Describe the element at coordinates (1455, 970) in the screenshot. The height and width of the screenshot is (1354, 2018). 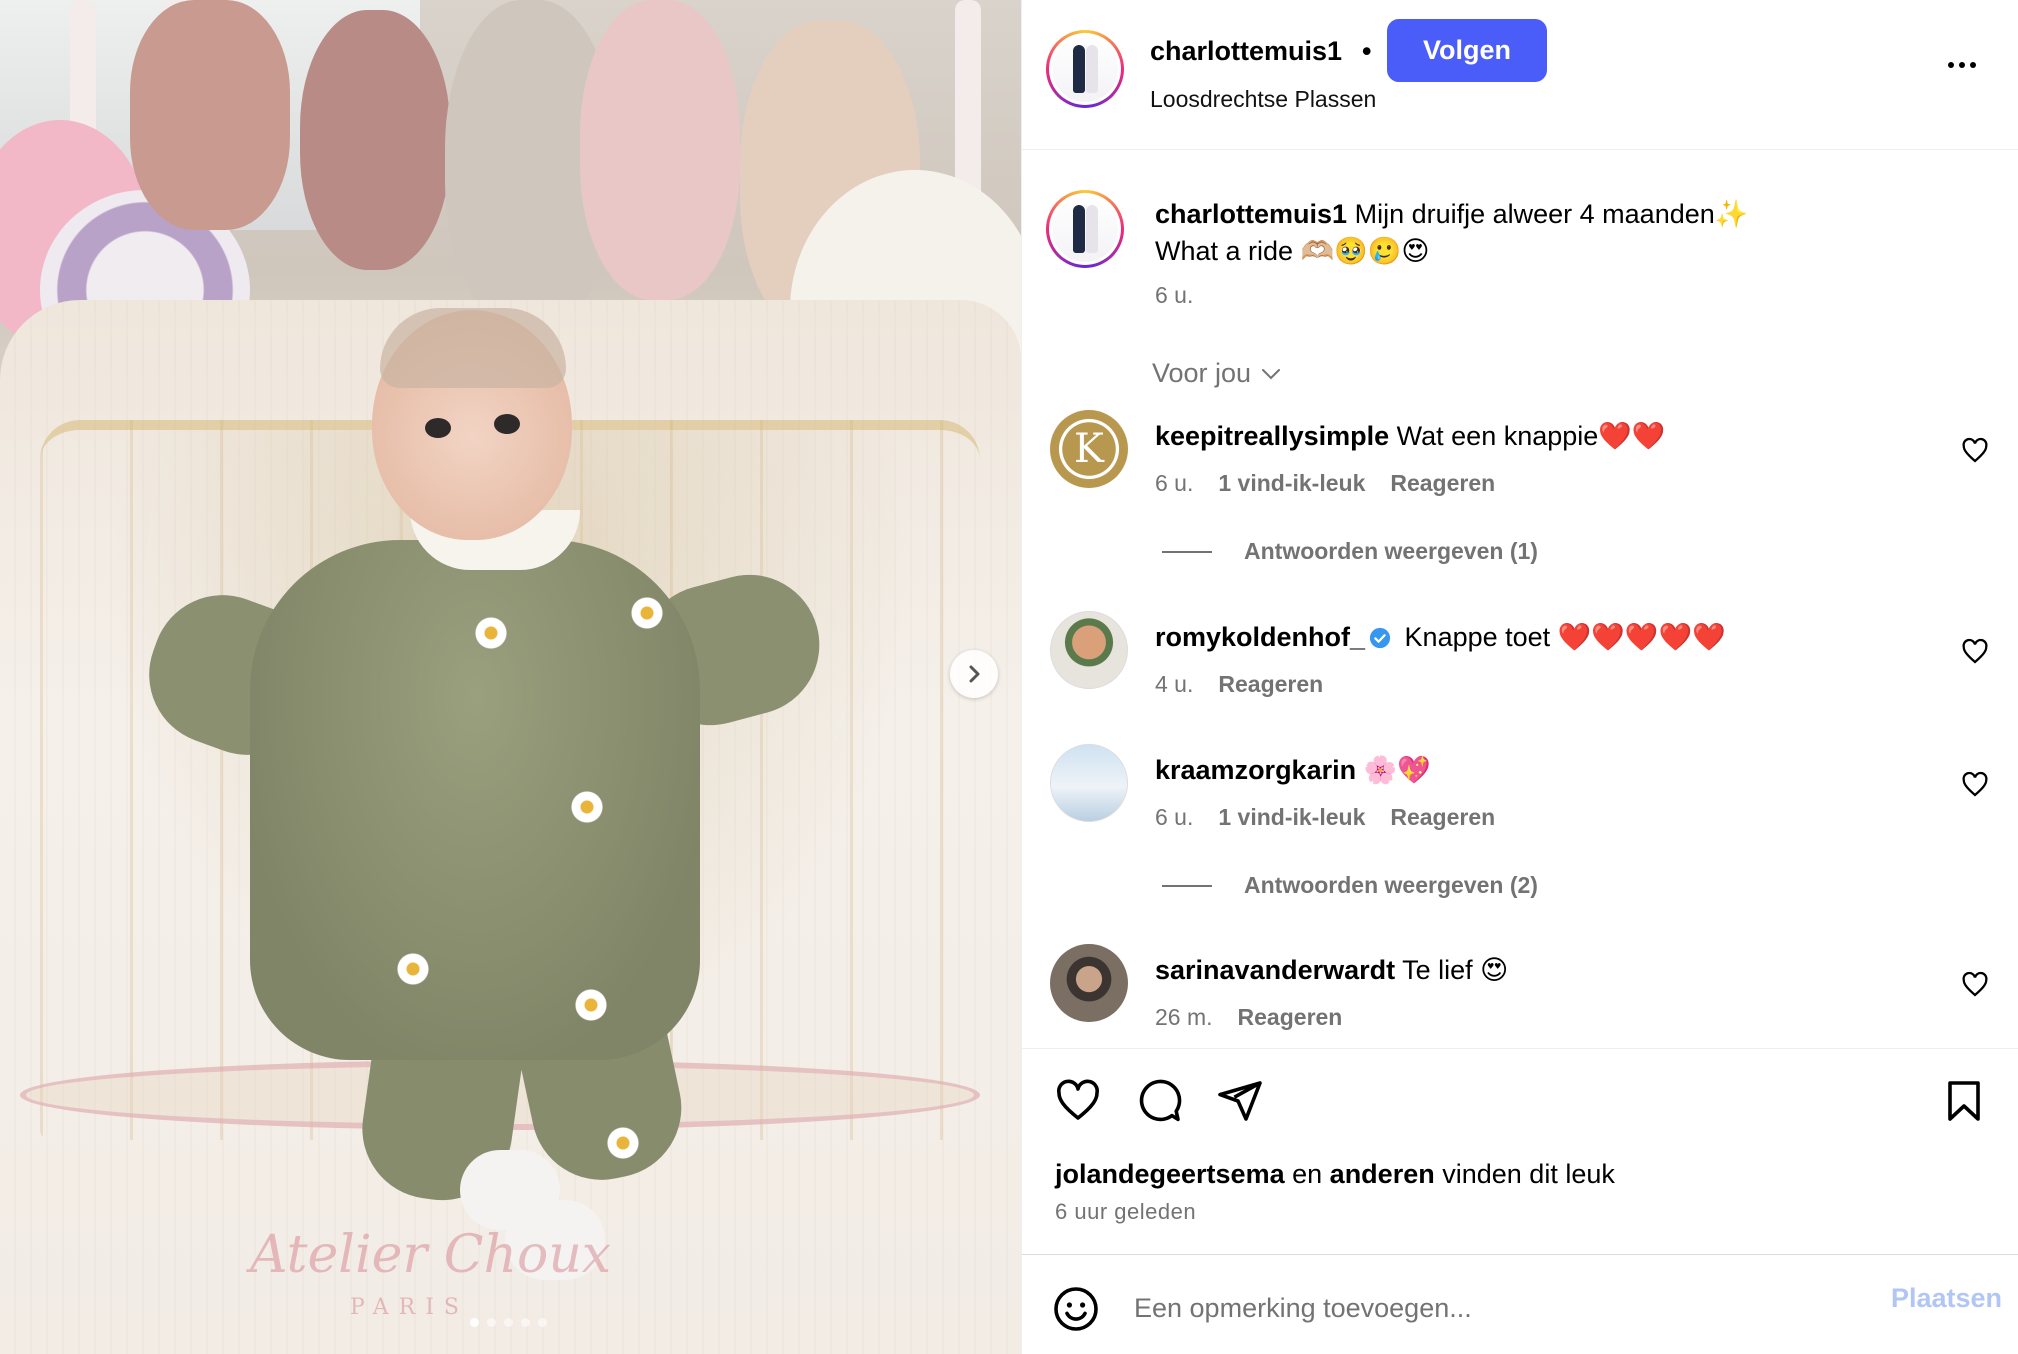
I see `comment-text: Te lief 😍` at that location.